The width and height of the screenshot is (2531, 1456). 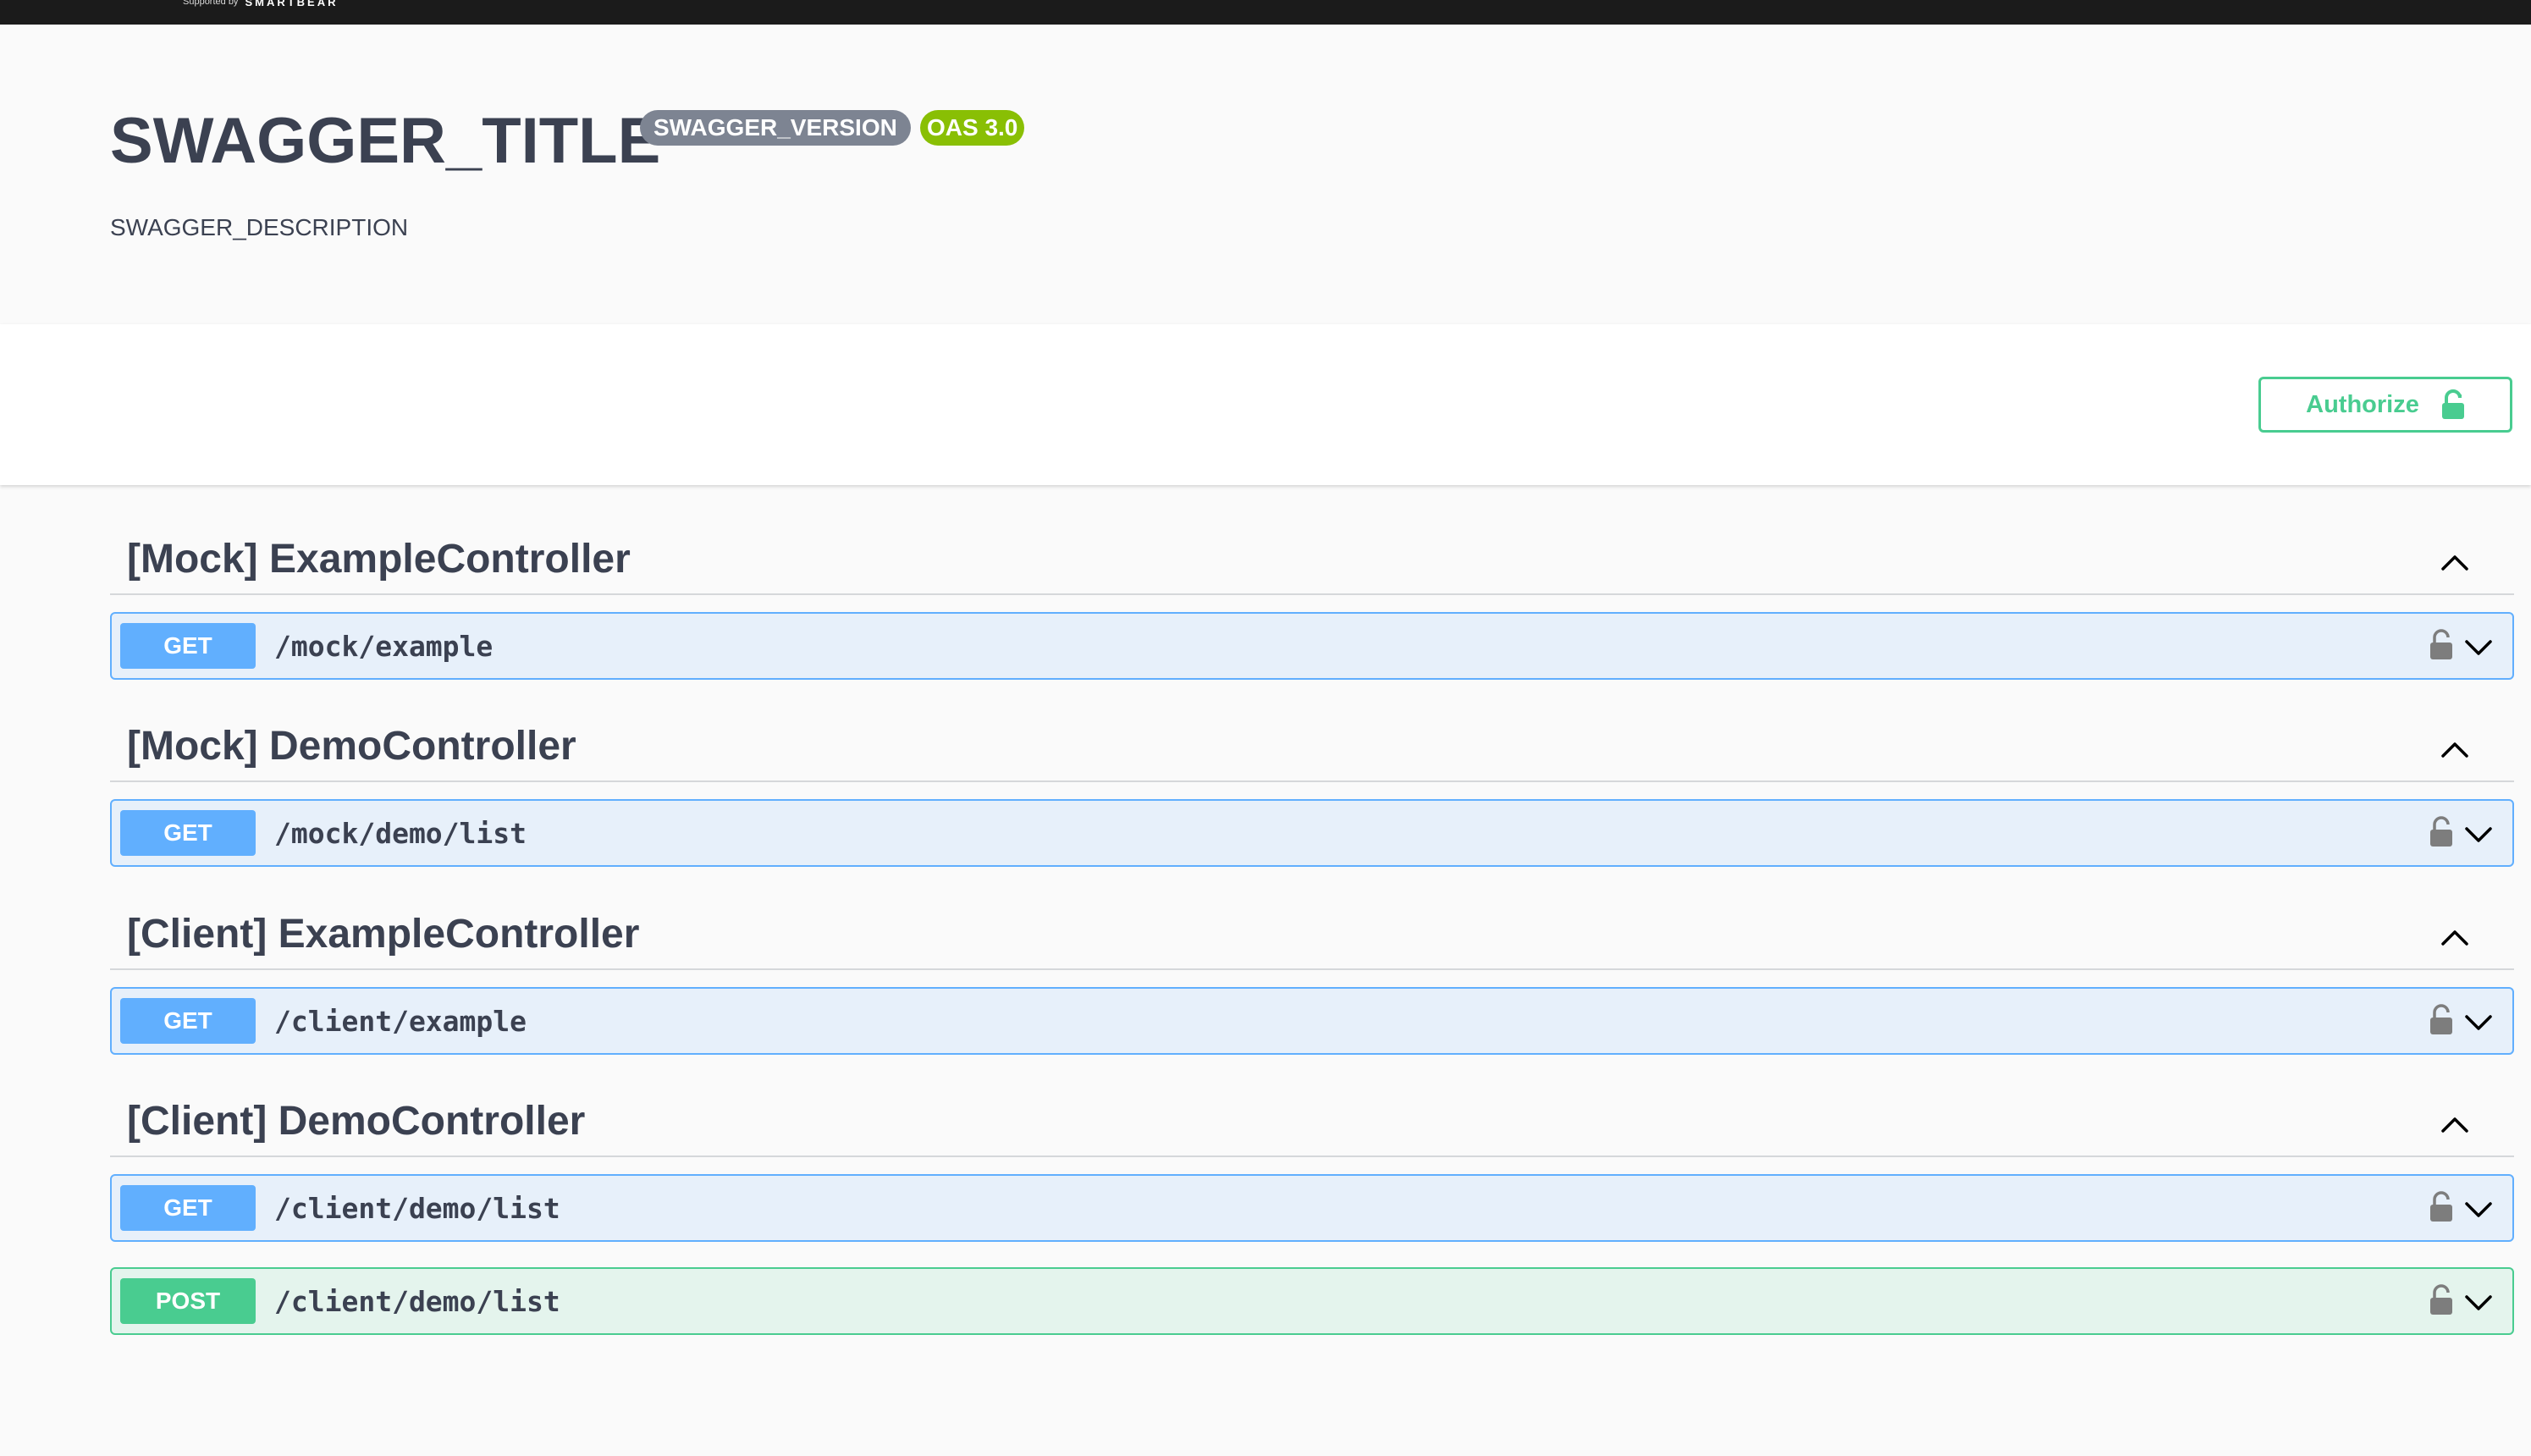 I want to click on endpoint-path: /mock/example, so click(x=384, y=647).